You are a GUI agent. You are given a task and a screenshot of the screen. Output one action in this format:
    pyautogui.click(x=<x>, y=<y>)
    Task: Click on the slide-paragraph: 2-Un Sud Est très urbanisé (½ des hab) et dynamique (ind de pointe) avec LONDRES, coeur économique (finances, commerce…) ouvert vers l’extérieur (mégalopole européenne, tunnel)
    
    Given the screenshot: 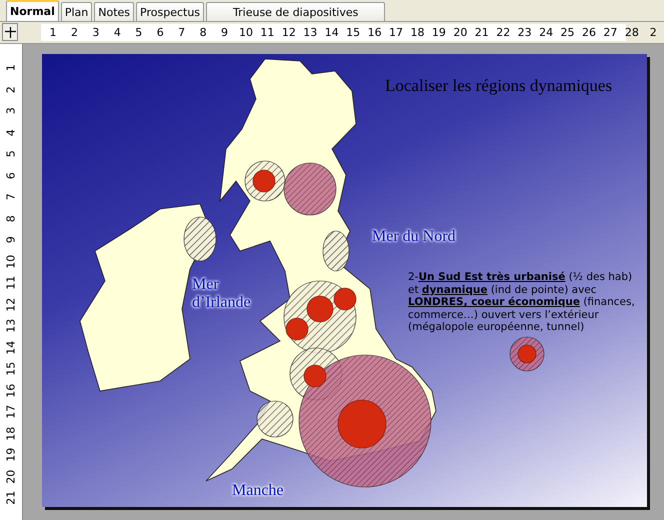 What is the action you would take?
    pyautogui.click(x=522, y=302)
    